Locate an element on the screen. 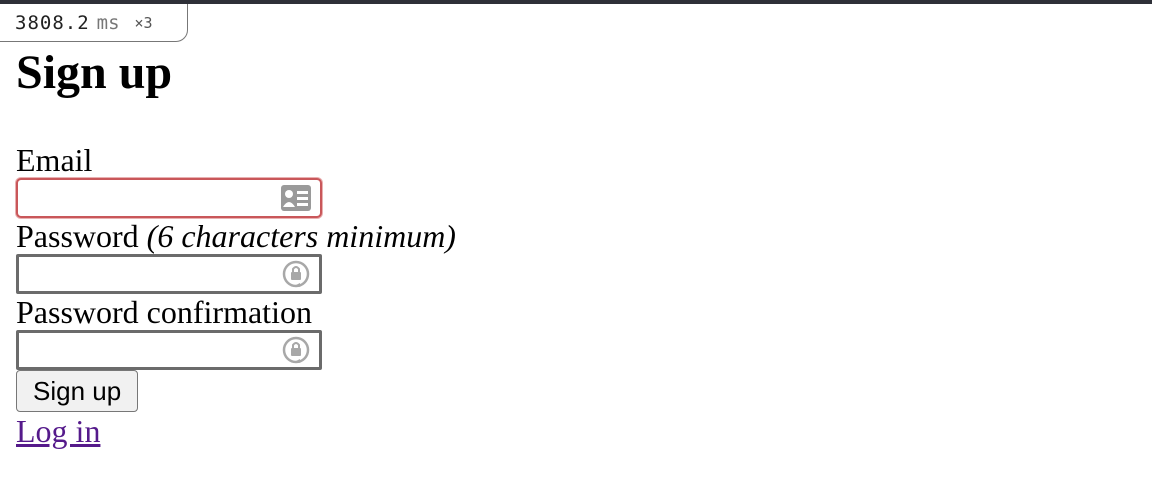 The height and width of the screenshot is (492, 1152). profiler-time-value: 3808.2 is located at coordinates (52, 22).